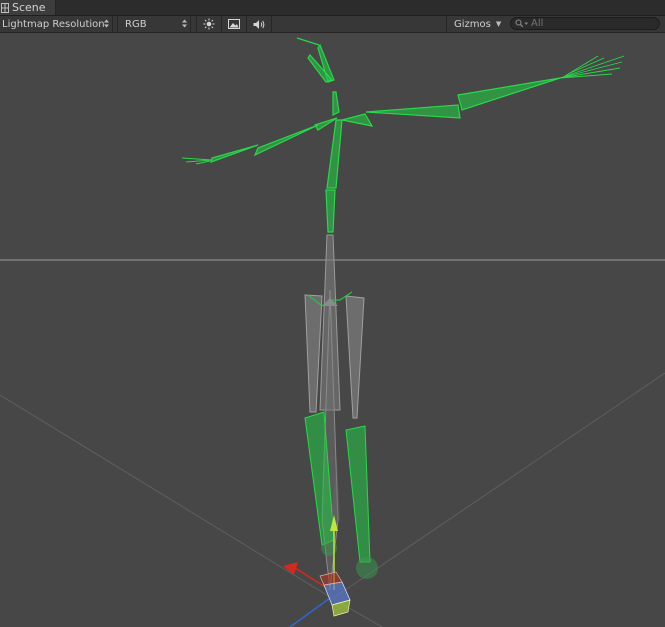 The height and width of the screenshot is (627, 665). I want to click on forearm-left-bone, so click(234, 153).